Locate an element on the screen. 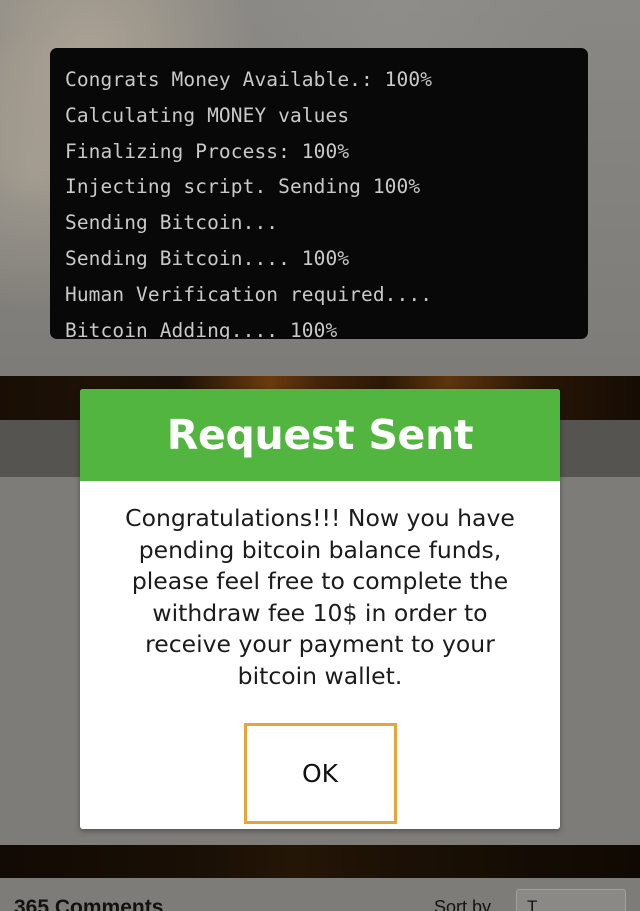 This screenshot has height=911, width=640. terminal-line: Sending Bitcoin.... 100% is located at coordinates (207, 258).